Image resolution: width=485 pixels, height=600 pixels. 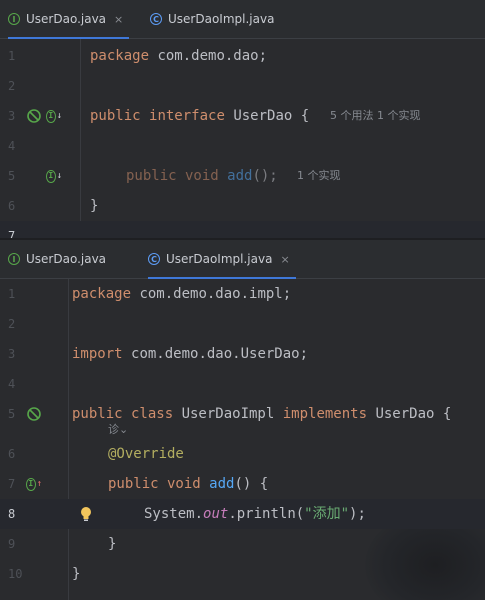 I want to click on code-line: 7 I ↑ public void add() {, so click(x=242, y=484).